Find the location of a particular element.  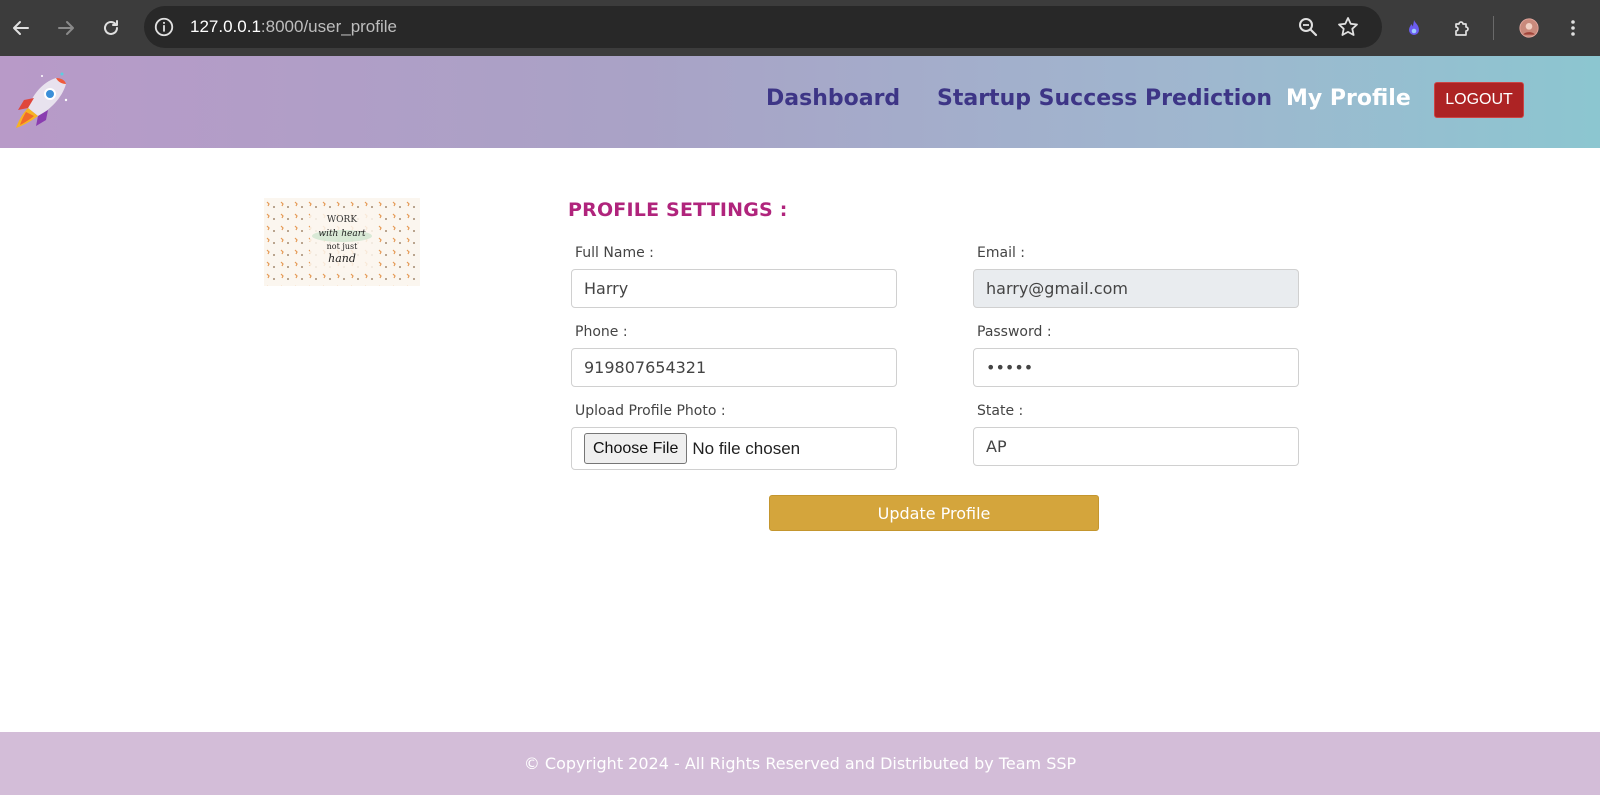

password-field: ••••• is located at coordinates (1136, 367).